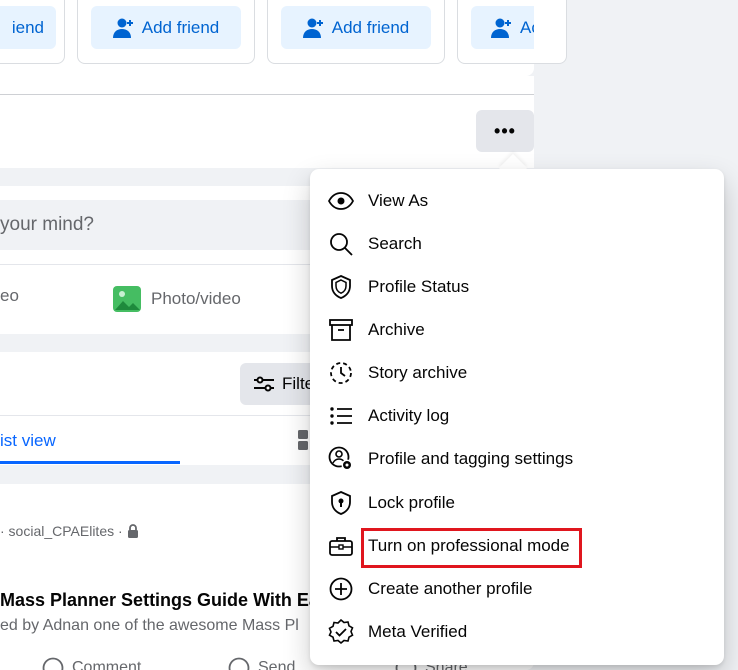 The height and width of the screenshot is (670, 738). I want to click on add-friend-button: iend, so click(28, 27).